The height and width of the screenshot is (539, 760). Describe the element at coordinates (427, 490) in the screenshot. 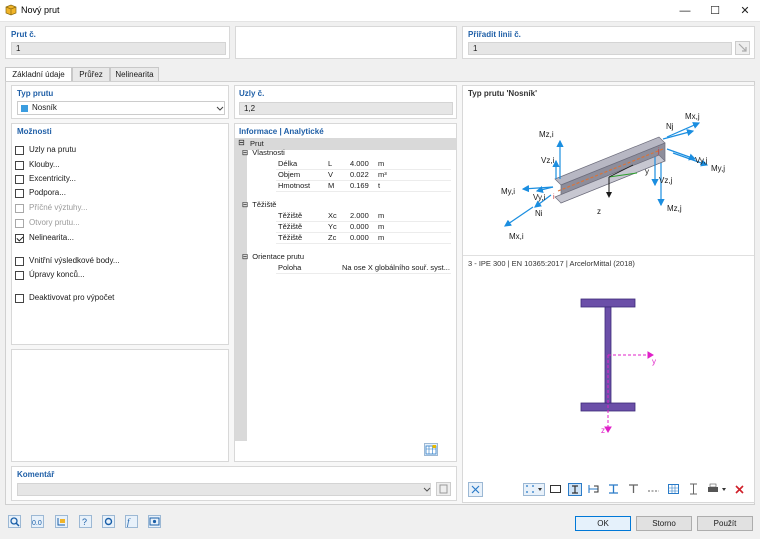

I see `comment-chevron-icon` at that location.